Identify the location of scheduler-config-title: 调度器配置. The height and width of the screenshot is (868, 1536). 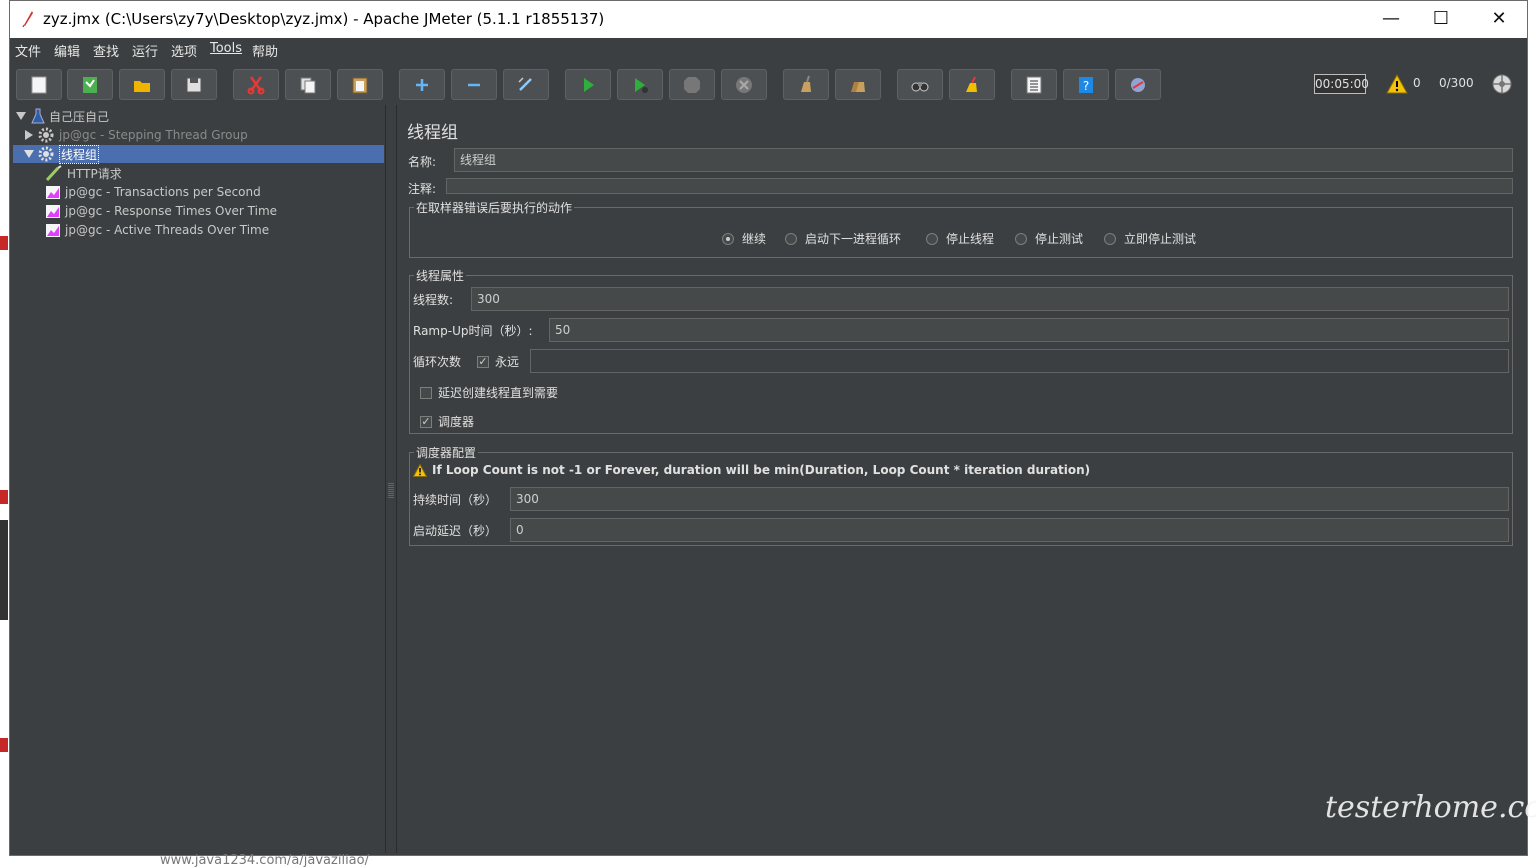
(446, 452).